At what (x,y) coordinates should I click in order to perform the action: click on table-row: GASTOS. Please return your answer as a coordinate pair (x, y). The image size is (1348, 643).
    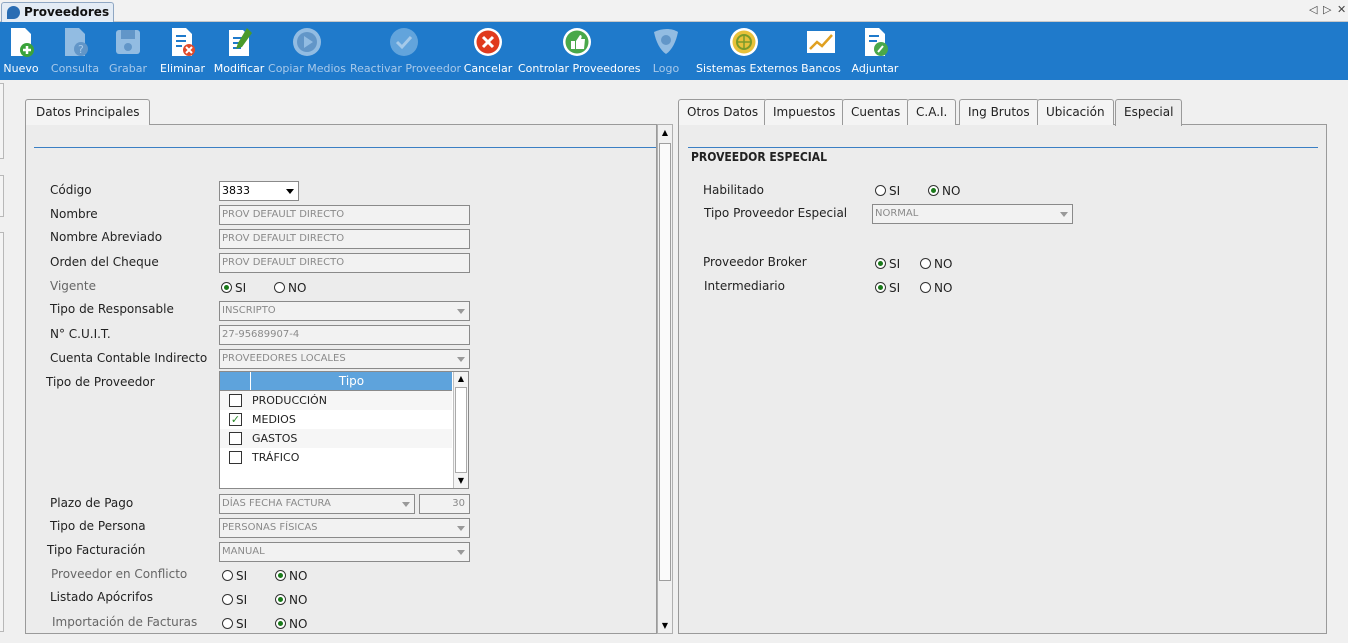
    Looking at the image, I should click on (336, 438).